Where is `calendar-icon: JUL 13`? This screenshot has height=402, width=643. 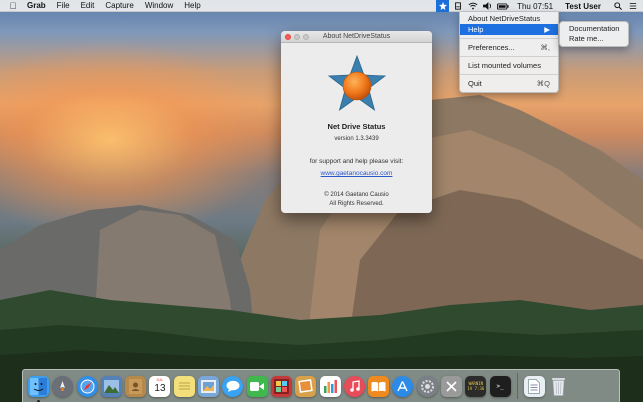
calendar-icon: JUL 13 is located at coordinates (160, 386).